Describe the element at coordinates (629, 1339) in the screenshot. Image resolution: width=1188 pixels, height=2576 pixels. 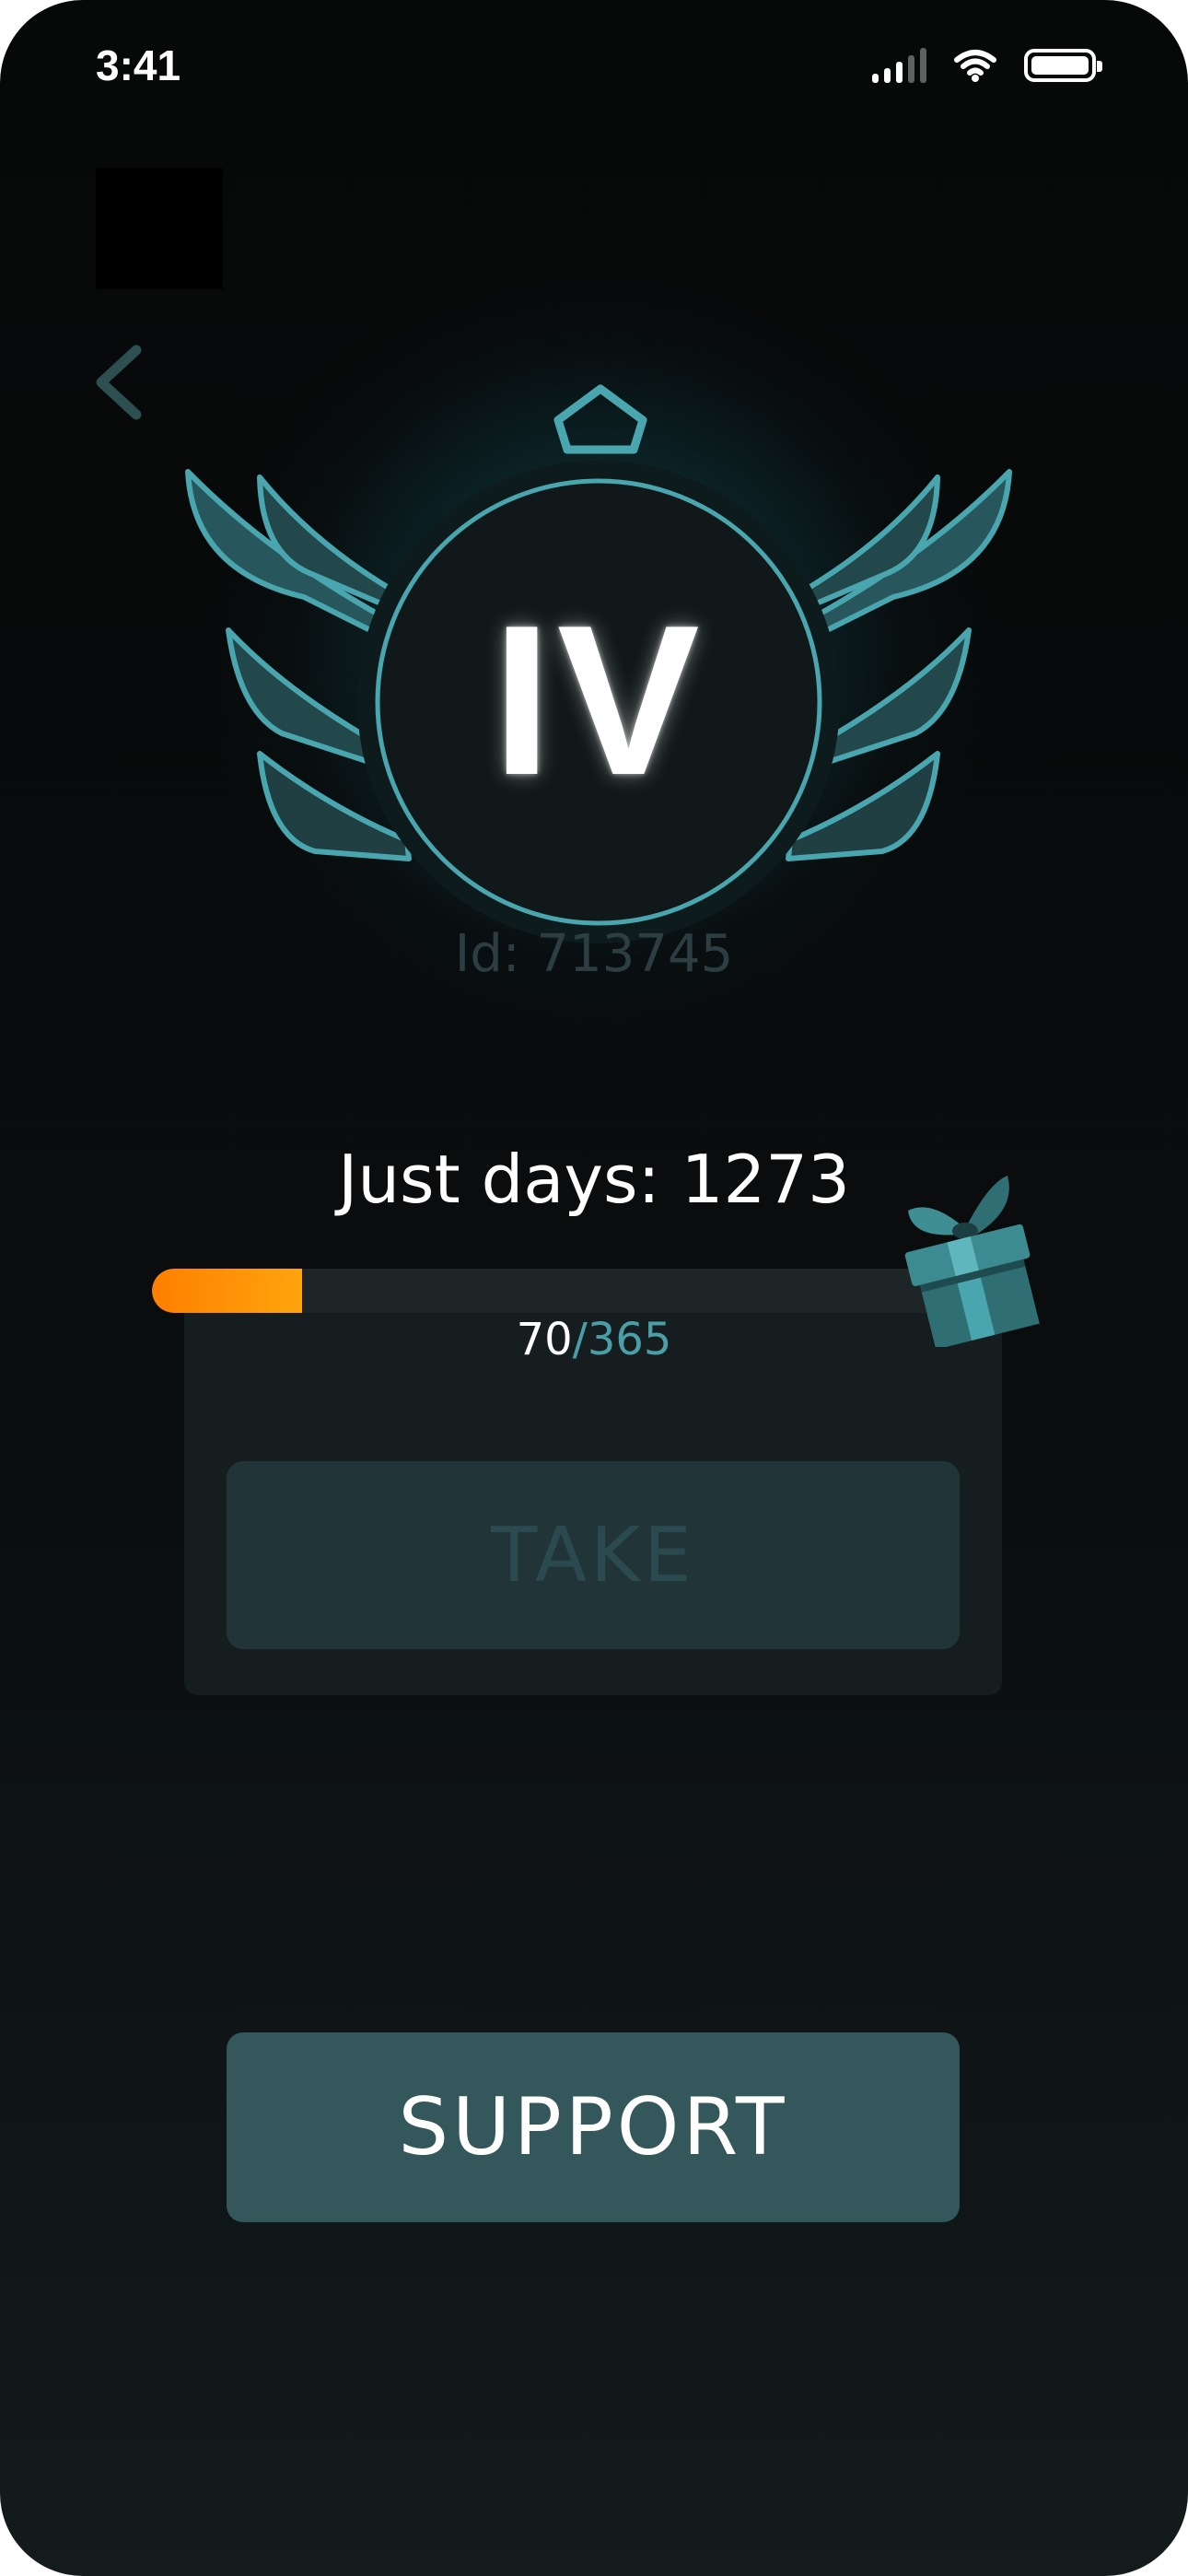
I see `progress-total: 365` at that location.